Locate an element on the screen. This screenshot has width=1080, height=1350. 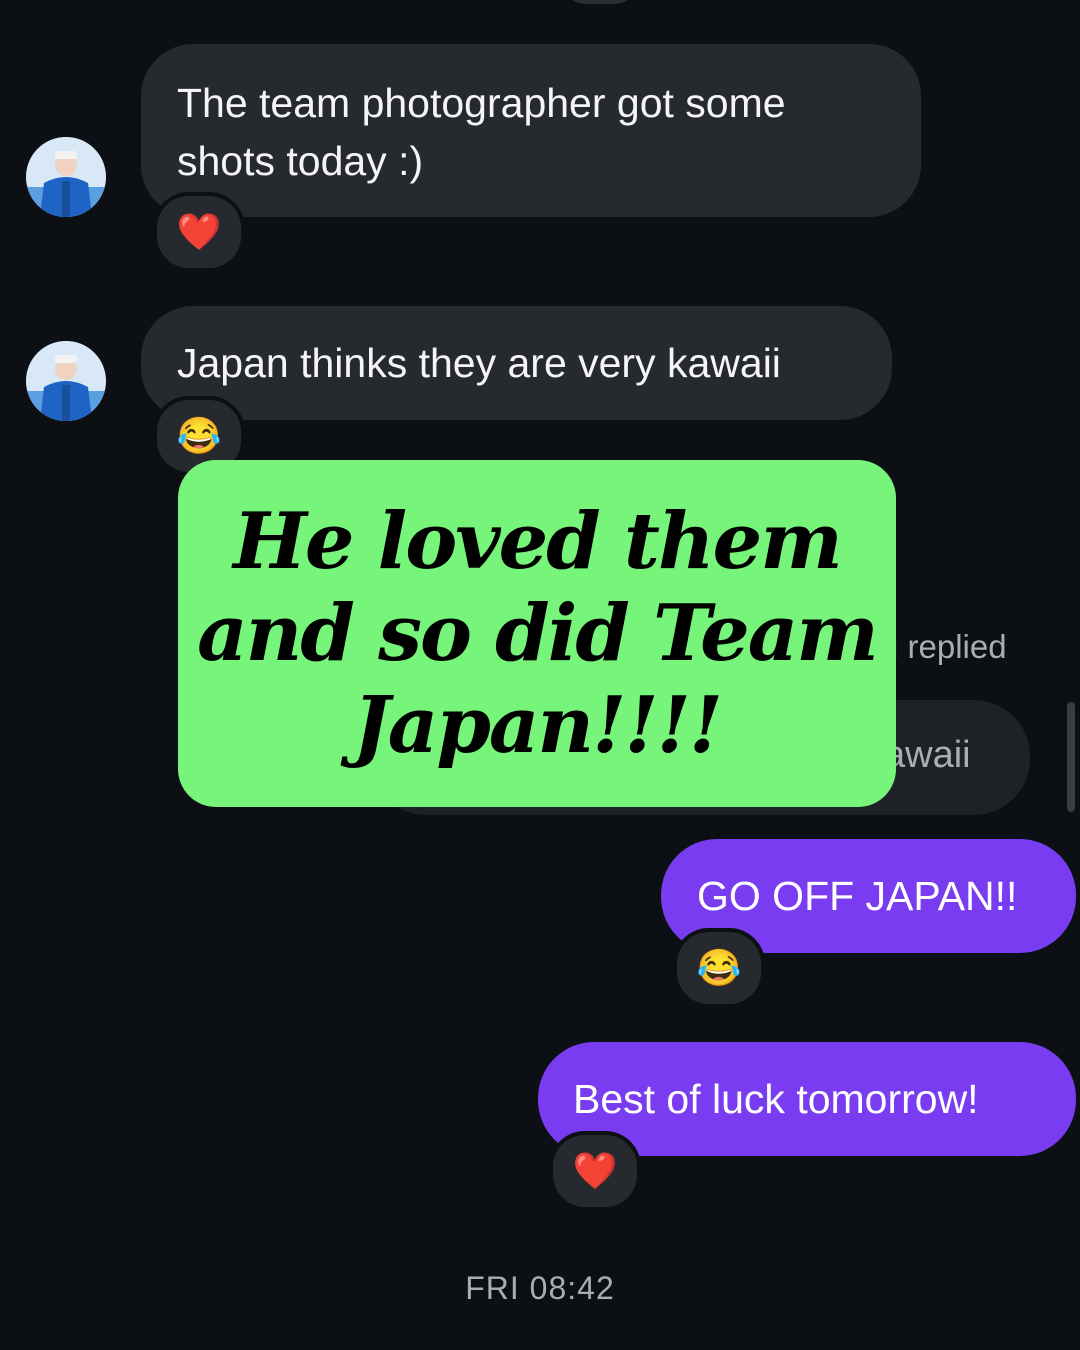
caption-line: and so did Team is located at coordinates (538, 633).